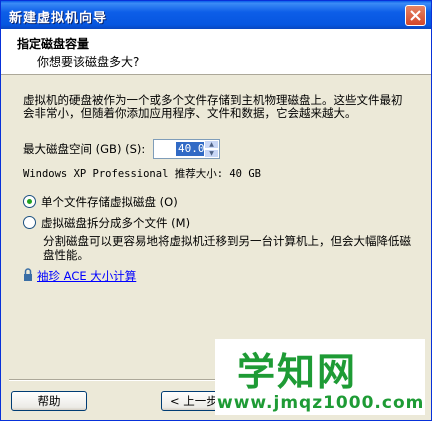  I want to click on radio-checked-icon, so click(29, 201).